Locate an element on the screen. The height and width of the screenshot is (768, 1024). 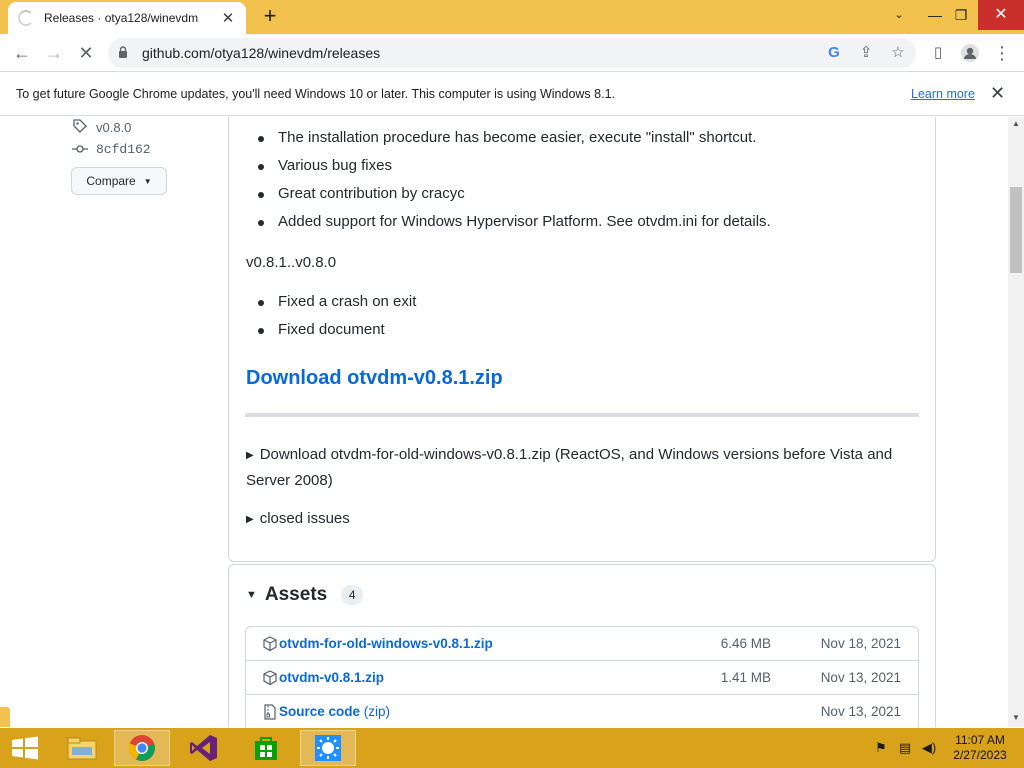
learn-more-link: Learn more is located at coordinates (943, 94).